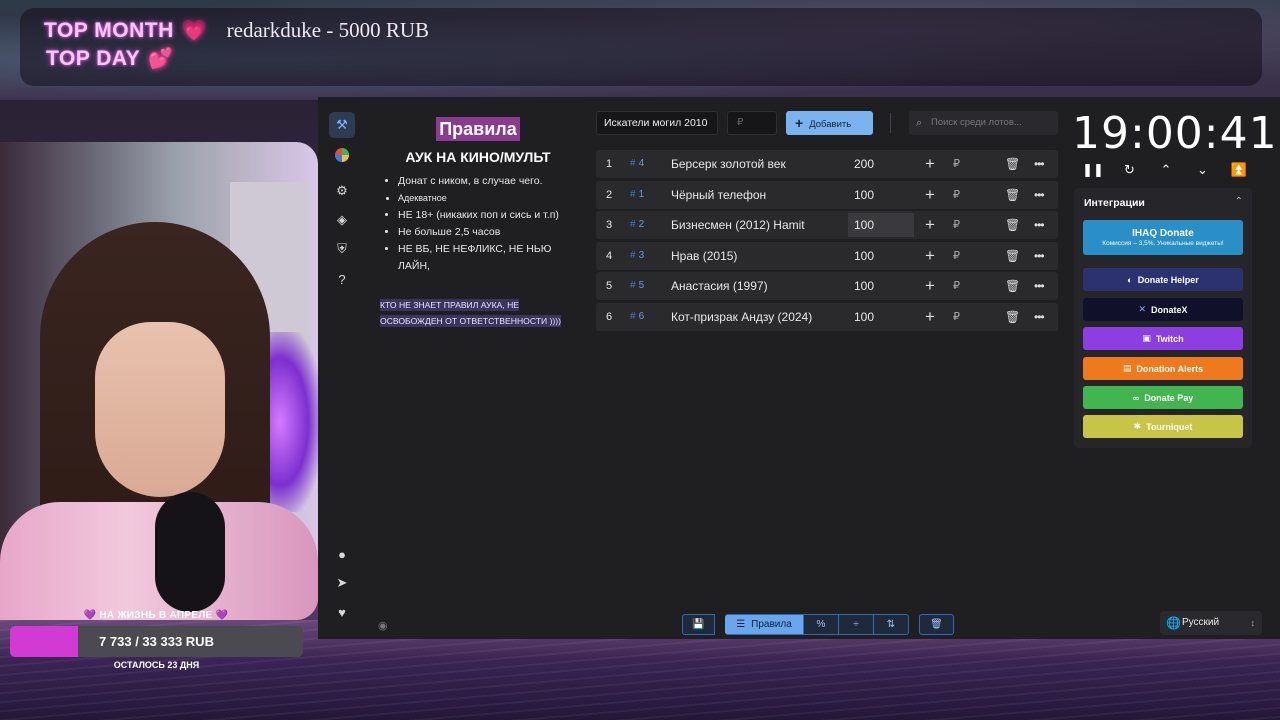 This screenshot has height=720, width=1280. I want to click on rules-toggle-button: ☰ Правила, so click(764, 624).